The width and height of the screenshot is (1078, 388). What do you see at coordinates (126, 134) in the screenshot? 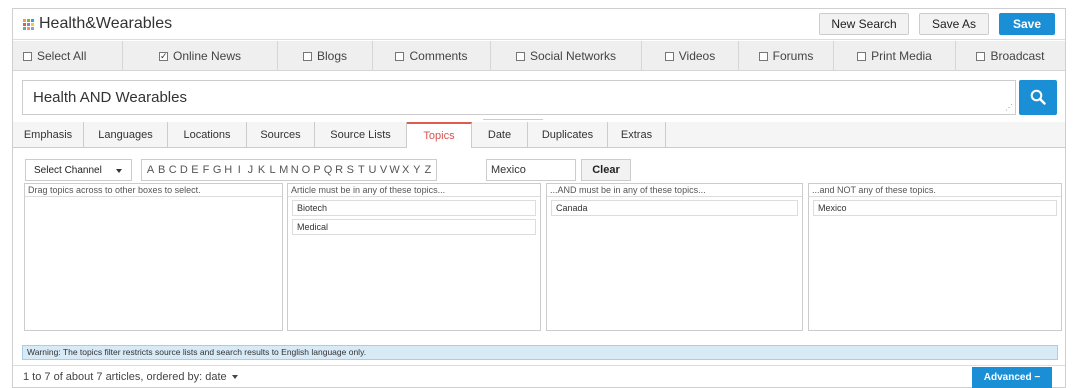
I see `tab-languages: Languages` at bounding box center [126, 134].